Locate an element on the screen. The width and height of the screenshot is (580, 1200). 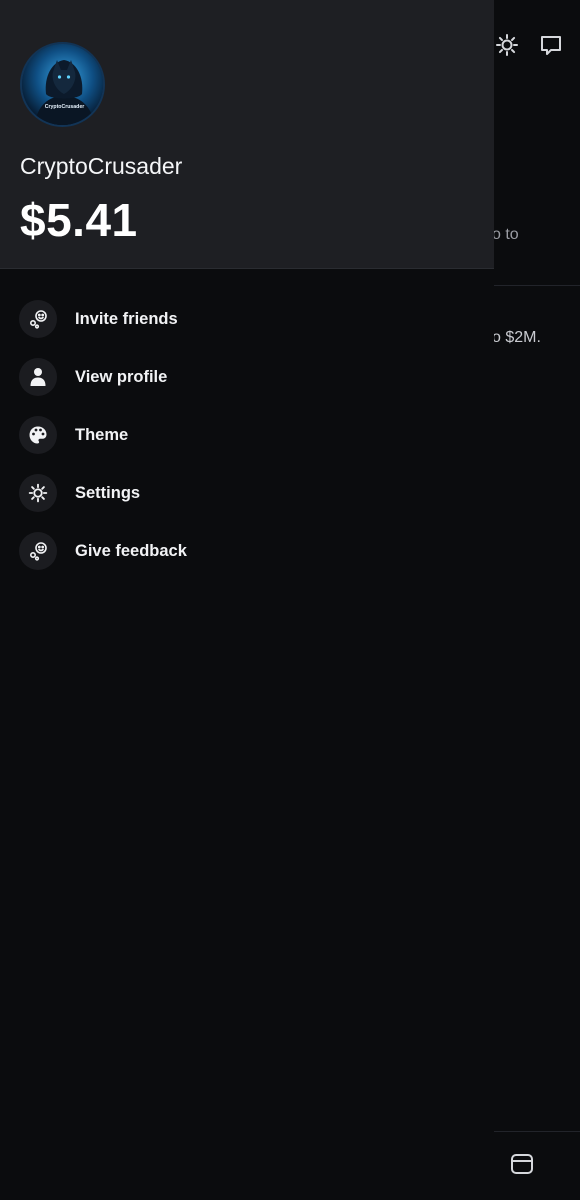
menu-item-invite-friends: Invite friends is located at coordinates (247, 319).